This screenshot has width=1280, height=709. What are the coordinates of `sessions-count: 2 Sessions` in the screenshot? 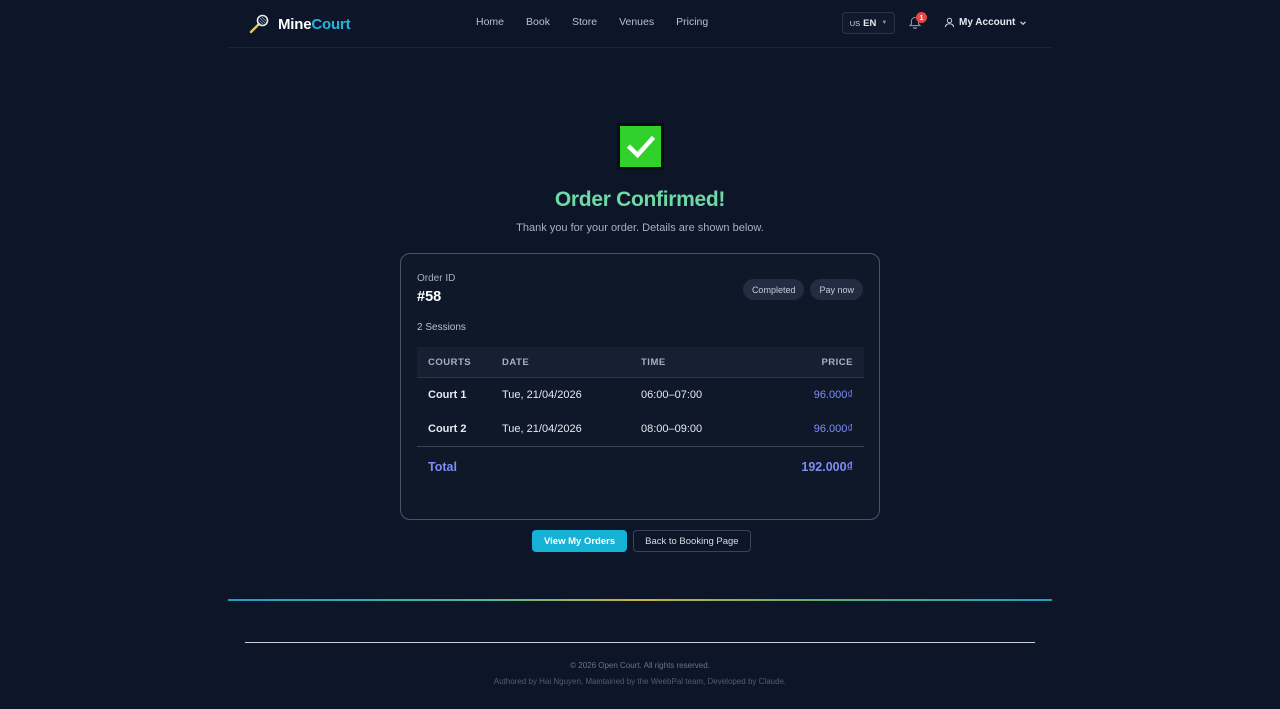 It's located at (441, 327).